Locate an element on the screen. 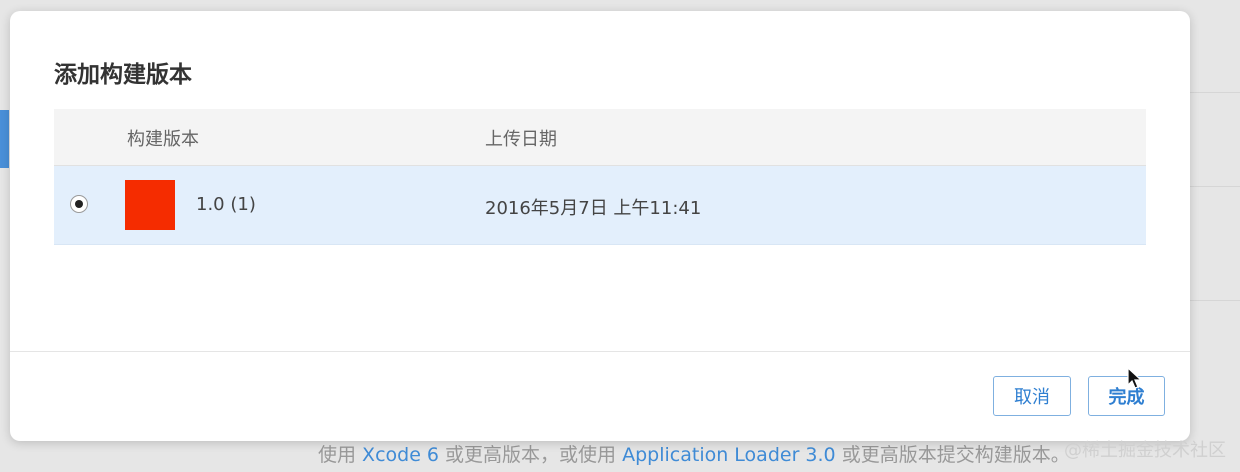 The image size is (1240, 472). xcode-link: Xcode 6 is located at coordinates (400, 455).